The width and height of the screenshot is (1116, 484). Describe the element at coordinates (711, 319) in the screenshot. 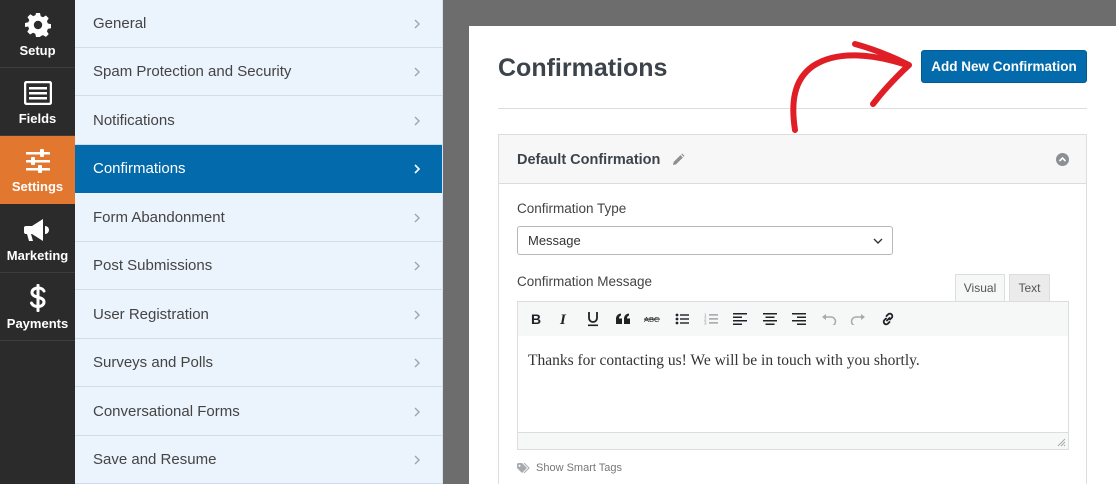

I see `numbered-list-icon: 123` at that location.